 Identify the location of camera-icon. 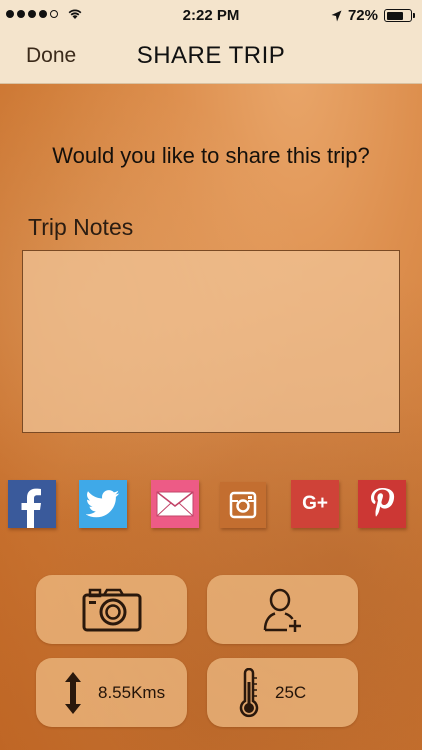
(112, 610).